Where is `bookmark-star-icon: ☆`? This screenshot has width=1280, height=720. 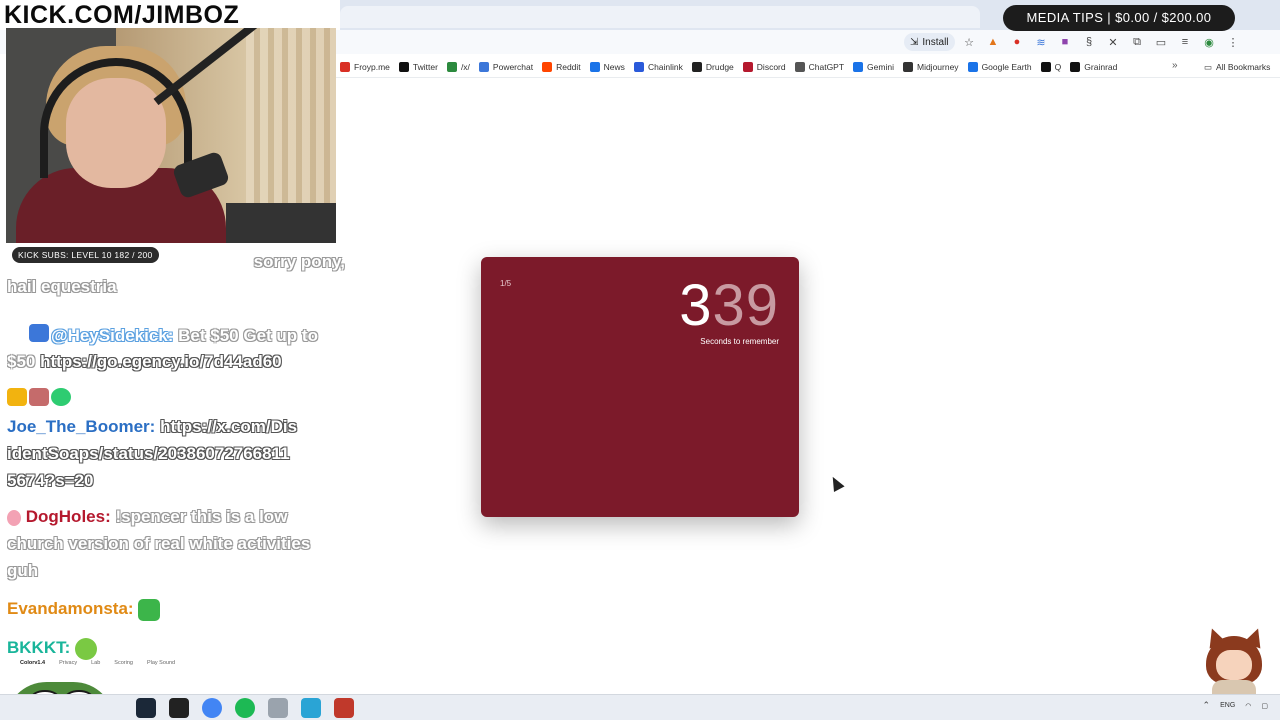 bookmark-star-icon: ☆ is located at coordinates (969, 42).